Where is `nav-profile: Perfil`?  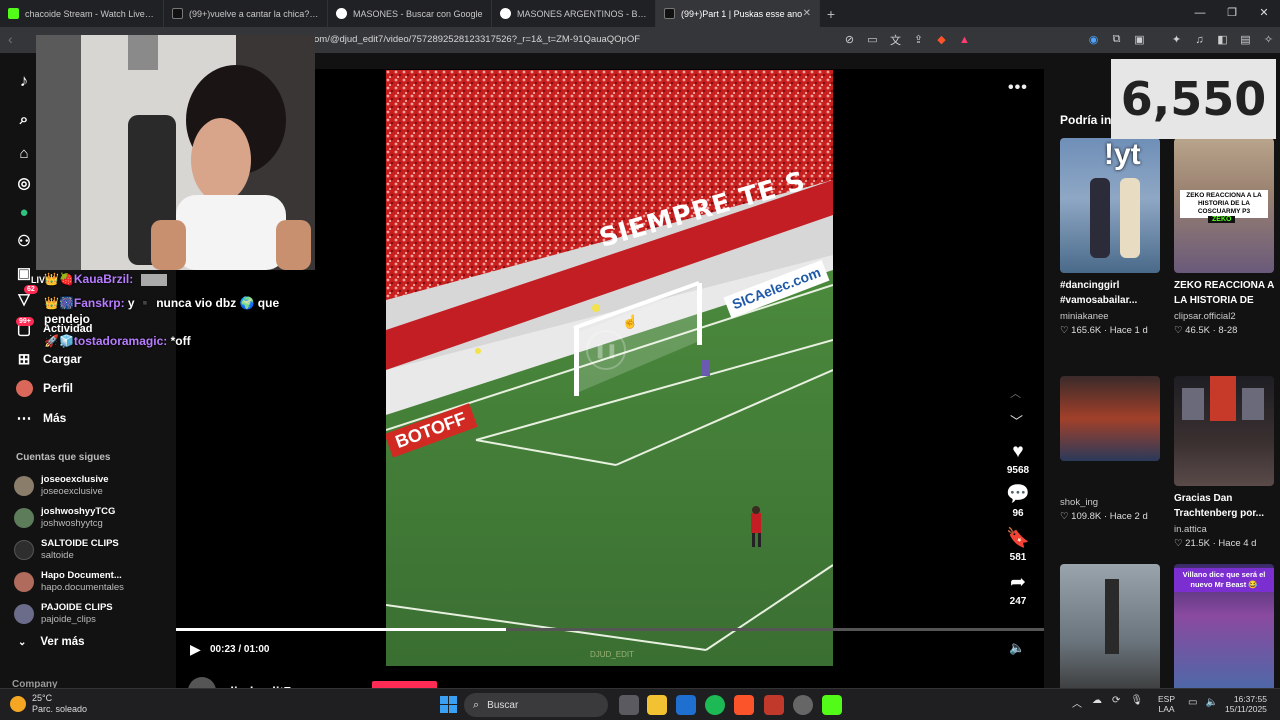 nav-profile: Perfil is located at coordinates (43, 388).